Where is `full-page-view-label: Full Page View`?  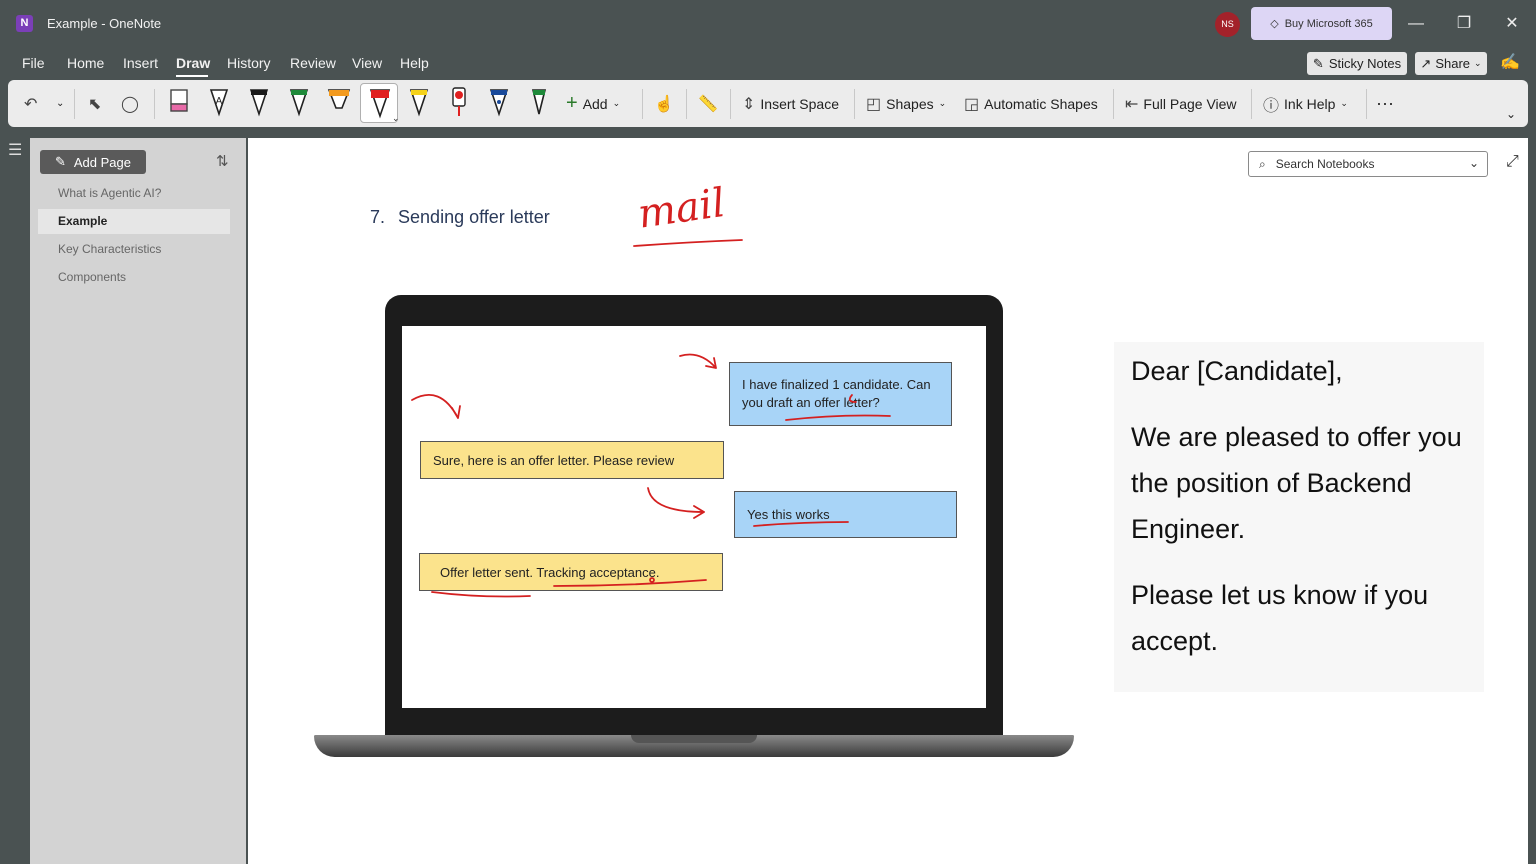
full-page-view-label: Full Page View is located at coordinates (1190, 103).